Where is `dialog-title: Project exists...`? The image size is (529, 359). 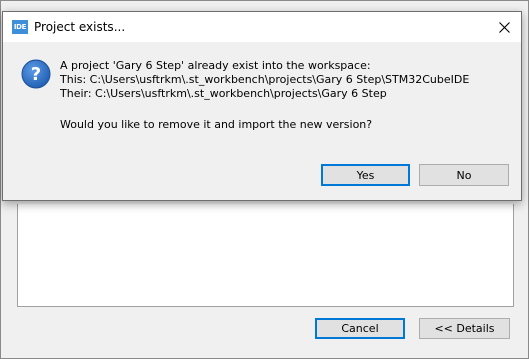 dialog-title: Project exists... is located at coordinates (80, 27).